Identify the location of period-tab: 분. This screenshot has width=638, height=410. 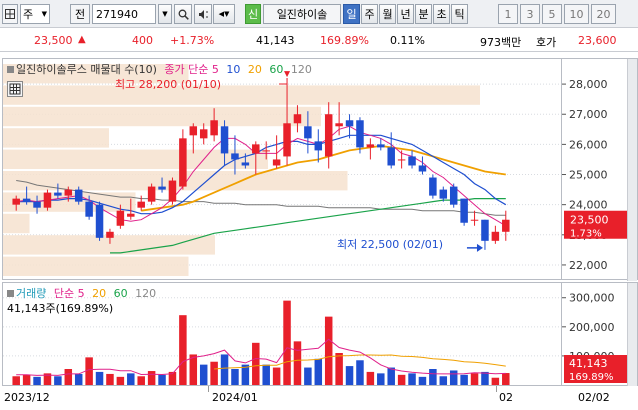
(423, 14).